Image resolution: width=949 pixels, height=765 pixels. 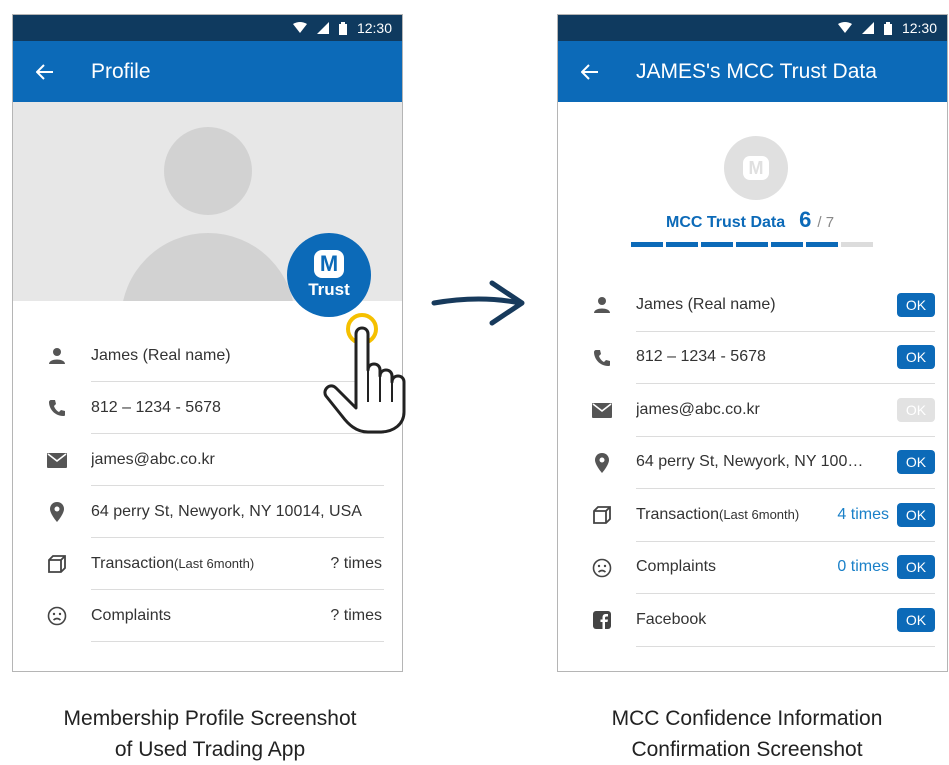 What do you see at coordinates (726, 222) in the screenshot?
I see `trust-heading-label: MCC Trust Data` at bounding box center [726, 222].